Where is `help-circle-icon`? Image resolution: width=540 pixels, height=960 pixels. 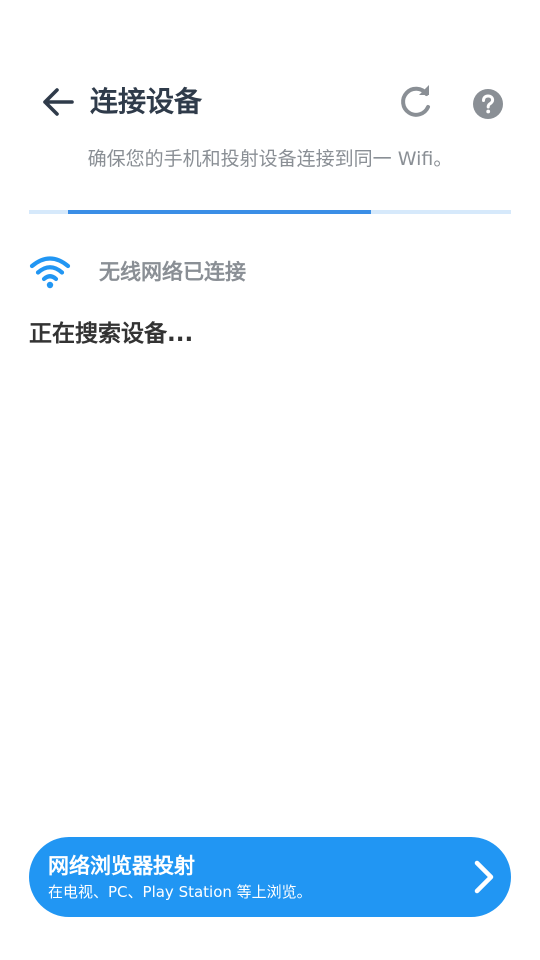 help-circle-icon is located at coordinates (488, 104).